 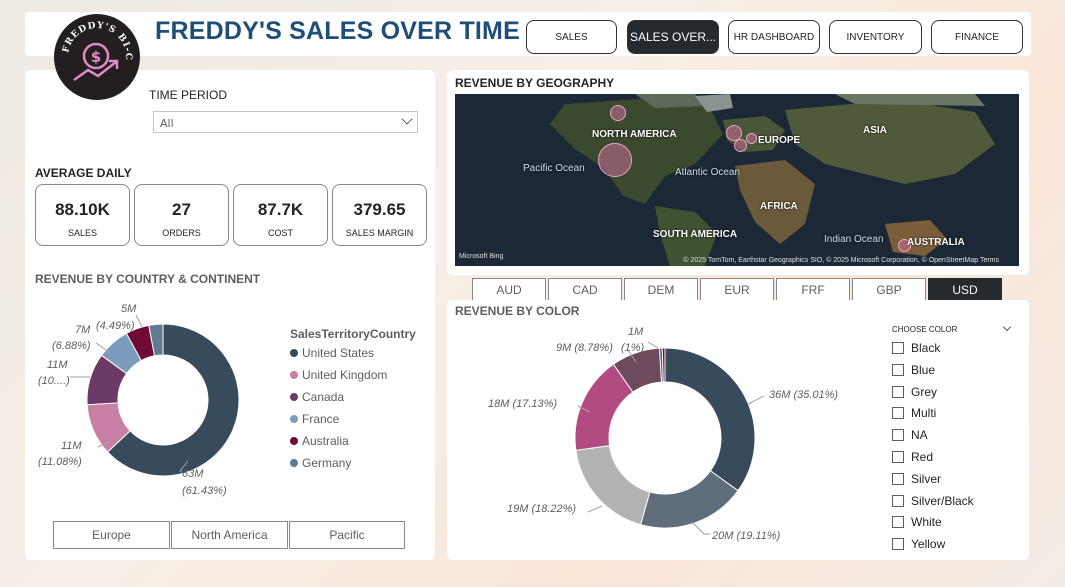 I want to click on country-donut-data-label-pct: (11.08%), so click(x=60, y=462).